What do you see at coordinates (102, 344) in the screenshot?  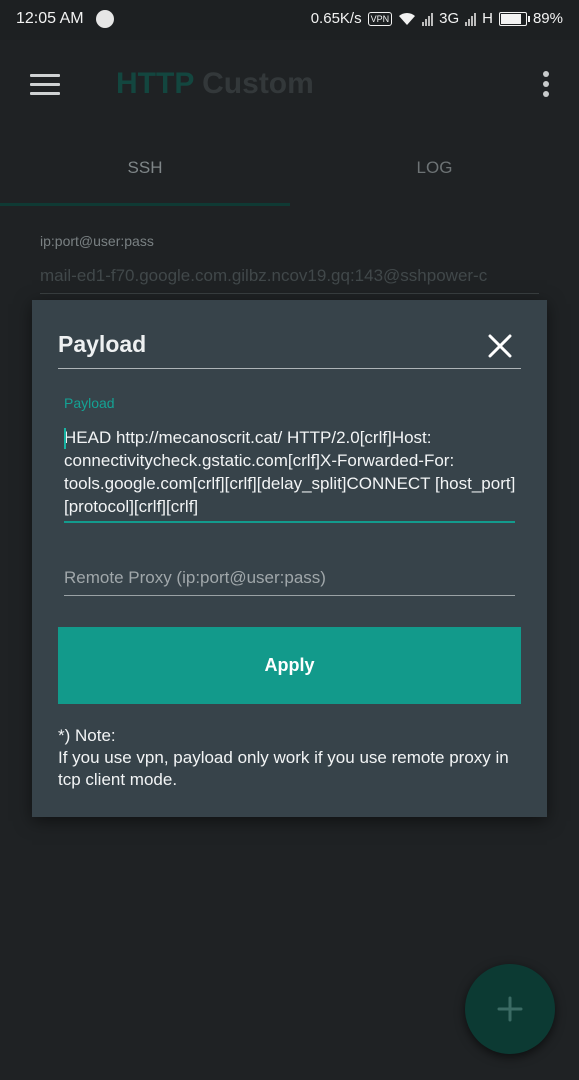 I see `dialog-title: Payload` at bounding box center [102, 344].